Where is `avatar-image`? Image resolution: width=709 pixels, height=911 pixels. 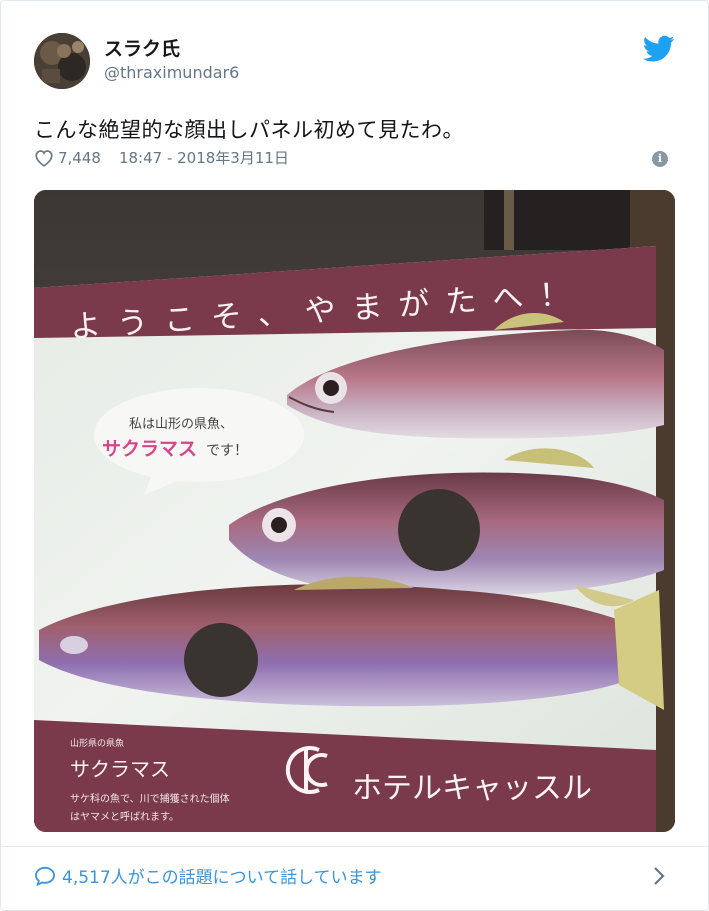 avatar-image is located at coordinates (62, 61).